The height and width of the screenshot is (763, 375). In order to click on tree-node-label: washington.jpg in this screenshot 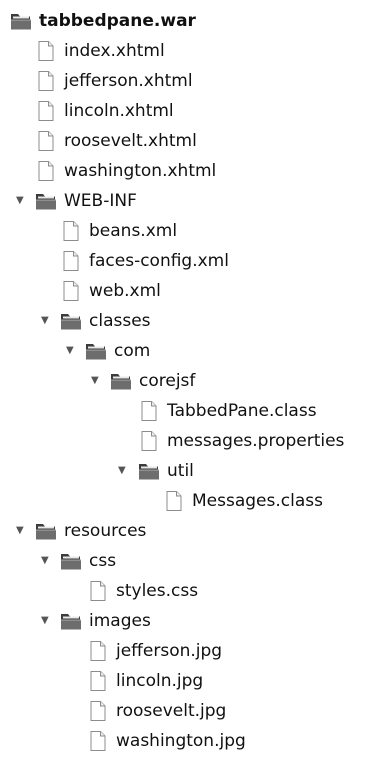, I will do `click(181, 741)`.